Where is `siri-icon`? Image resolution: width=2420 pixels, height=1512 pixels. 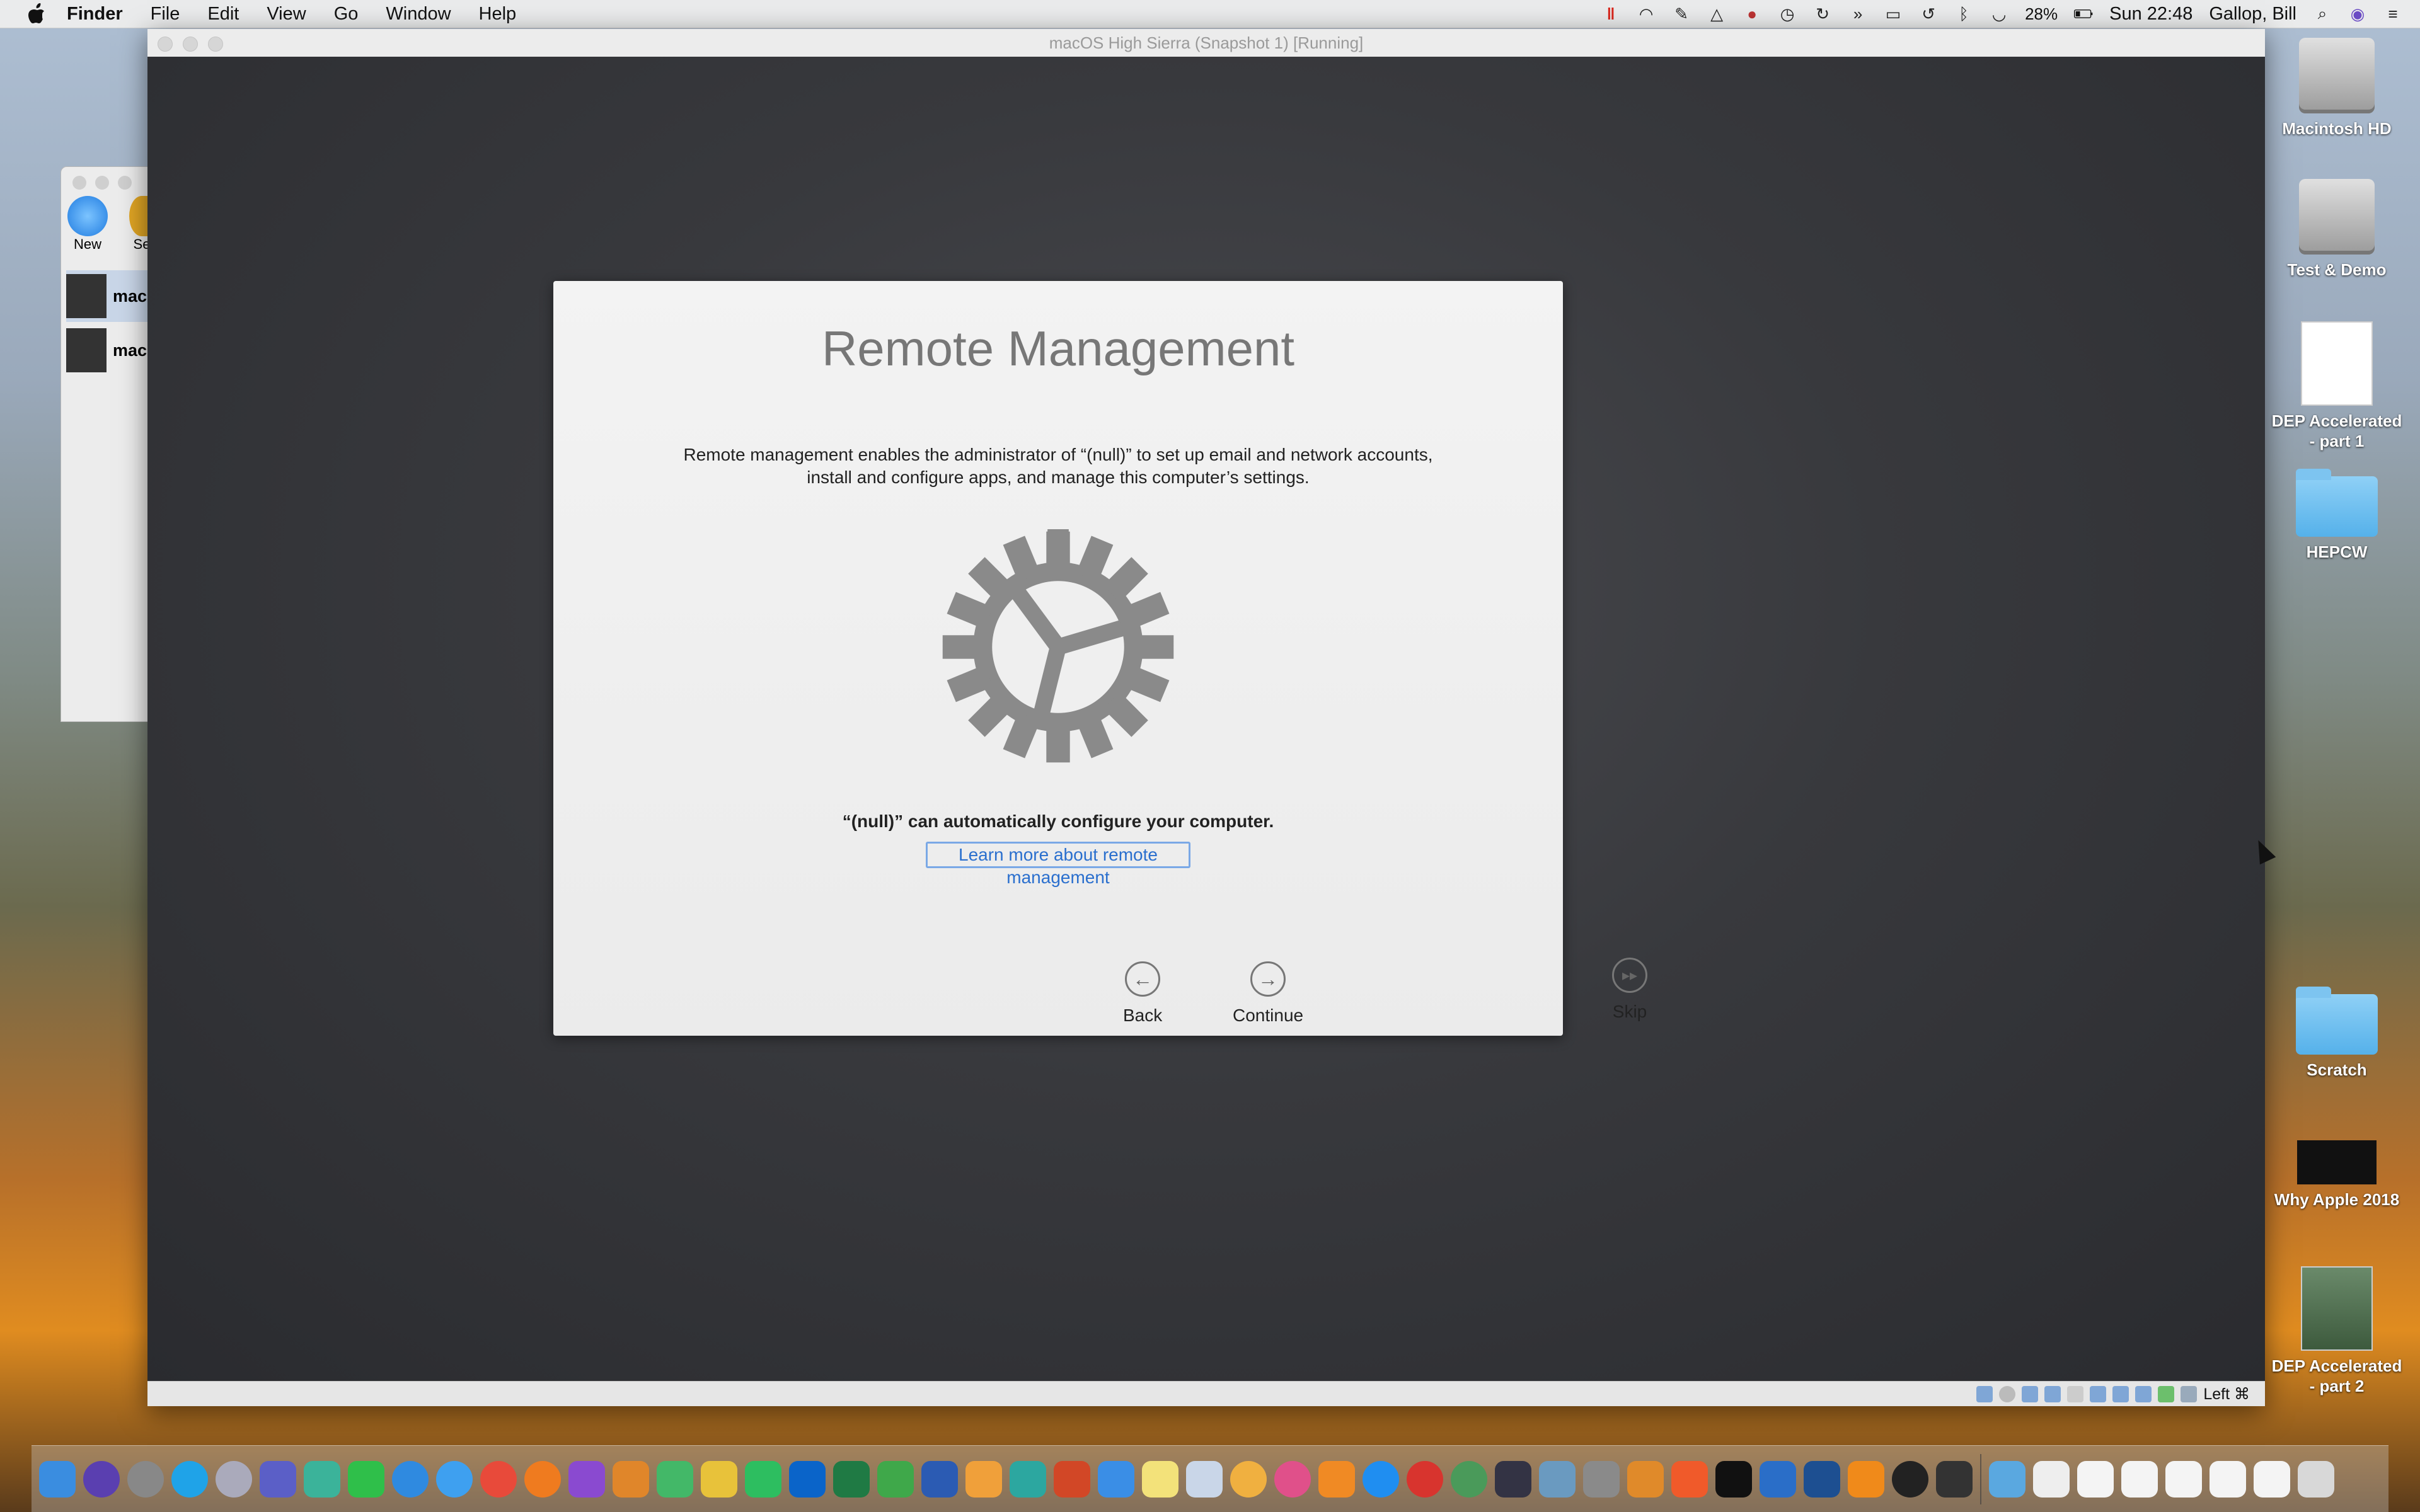 siri-icon is located at coordinates (101, 1479).